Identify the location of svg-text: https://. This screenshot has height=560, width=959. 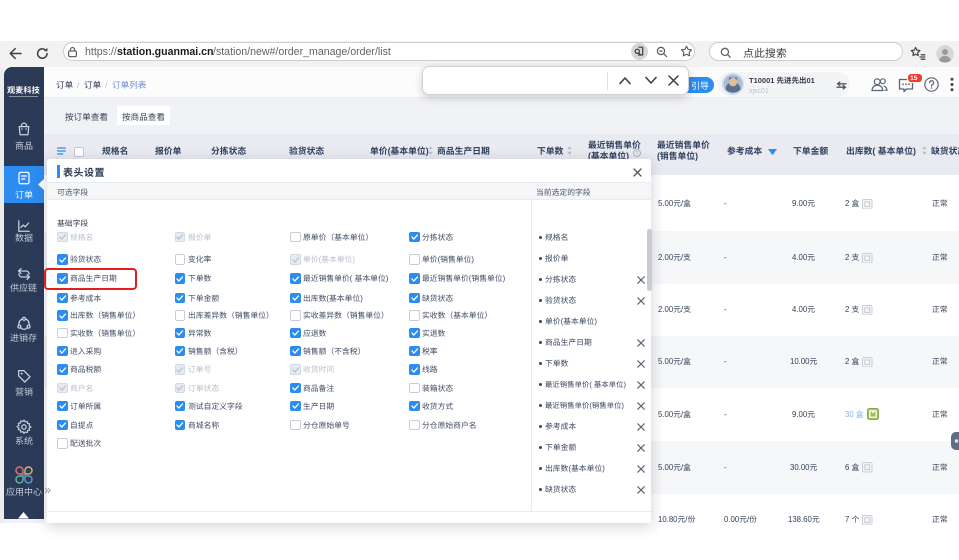
(101, 52).